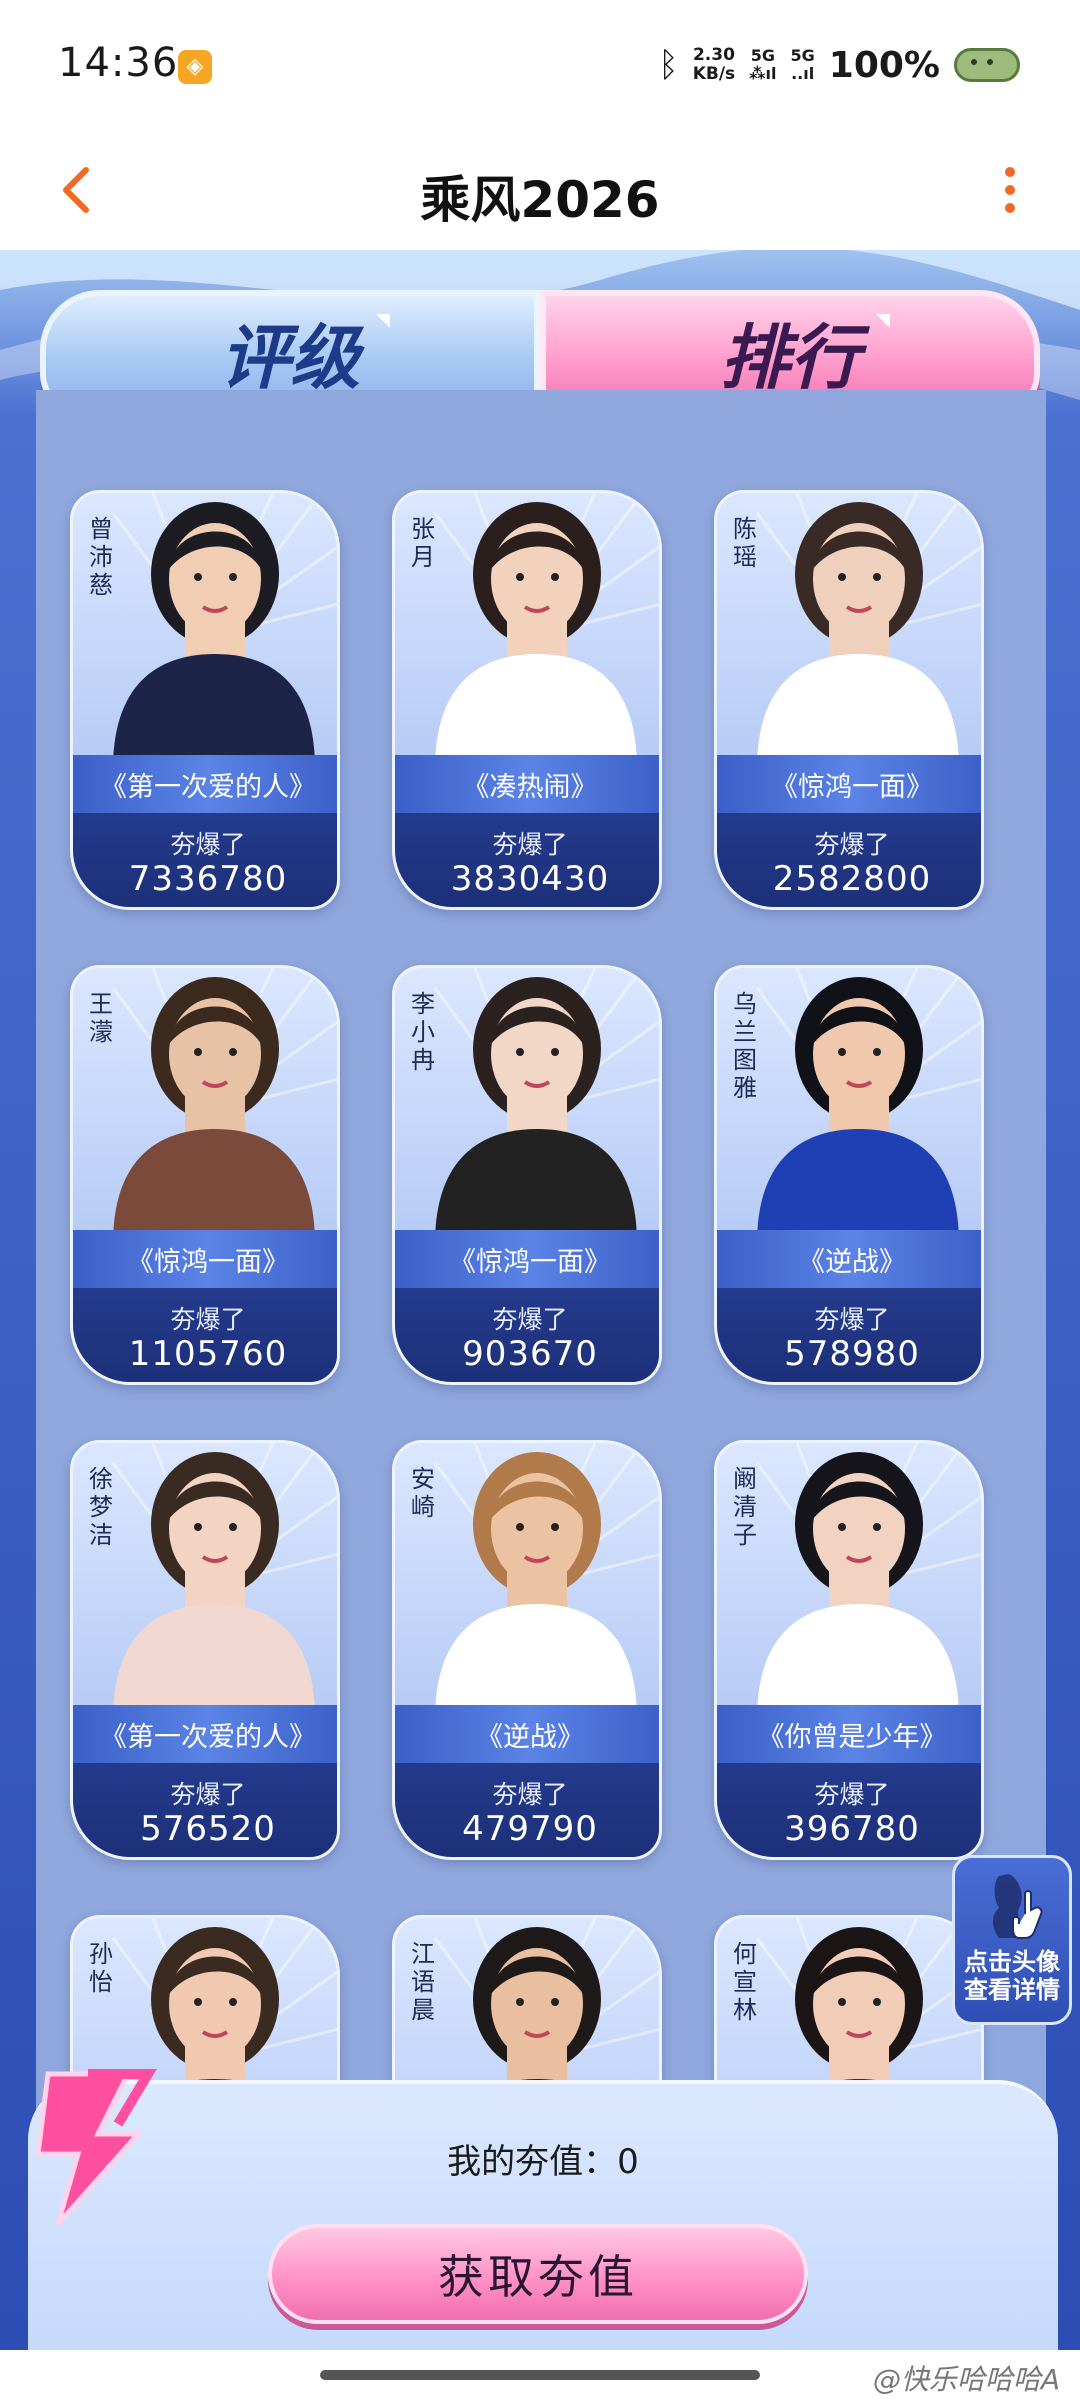 This screenshot has width=1080, height=2400. What do you see at coordinates (745, 543) in the screenshot?
I see `artist-name: 陈瑶` at bounding box center [745, 543].